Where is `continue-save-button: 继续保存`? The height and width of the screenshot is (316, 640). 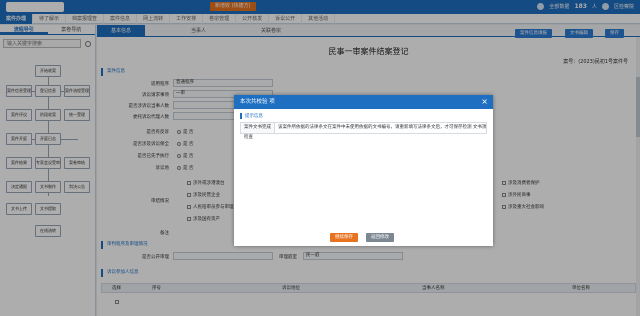
continue-save-button: 继续保存 is located at coordinates (344, 237).